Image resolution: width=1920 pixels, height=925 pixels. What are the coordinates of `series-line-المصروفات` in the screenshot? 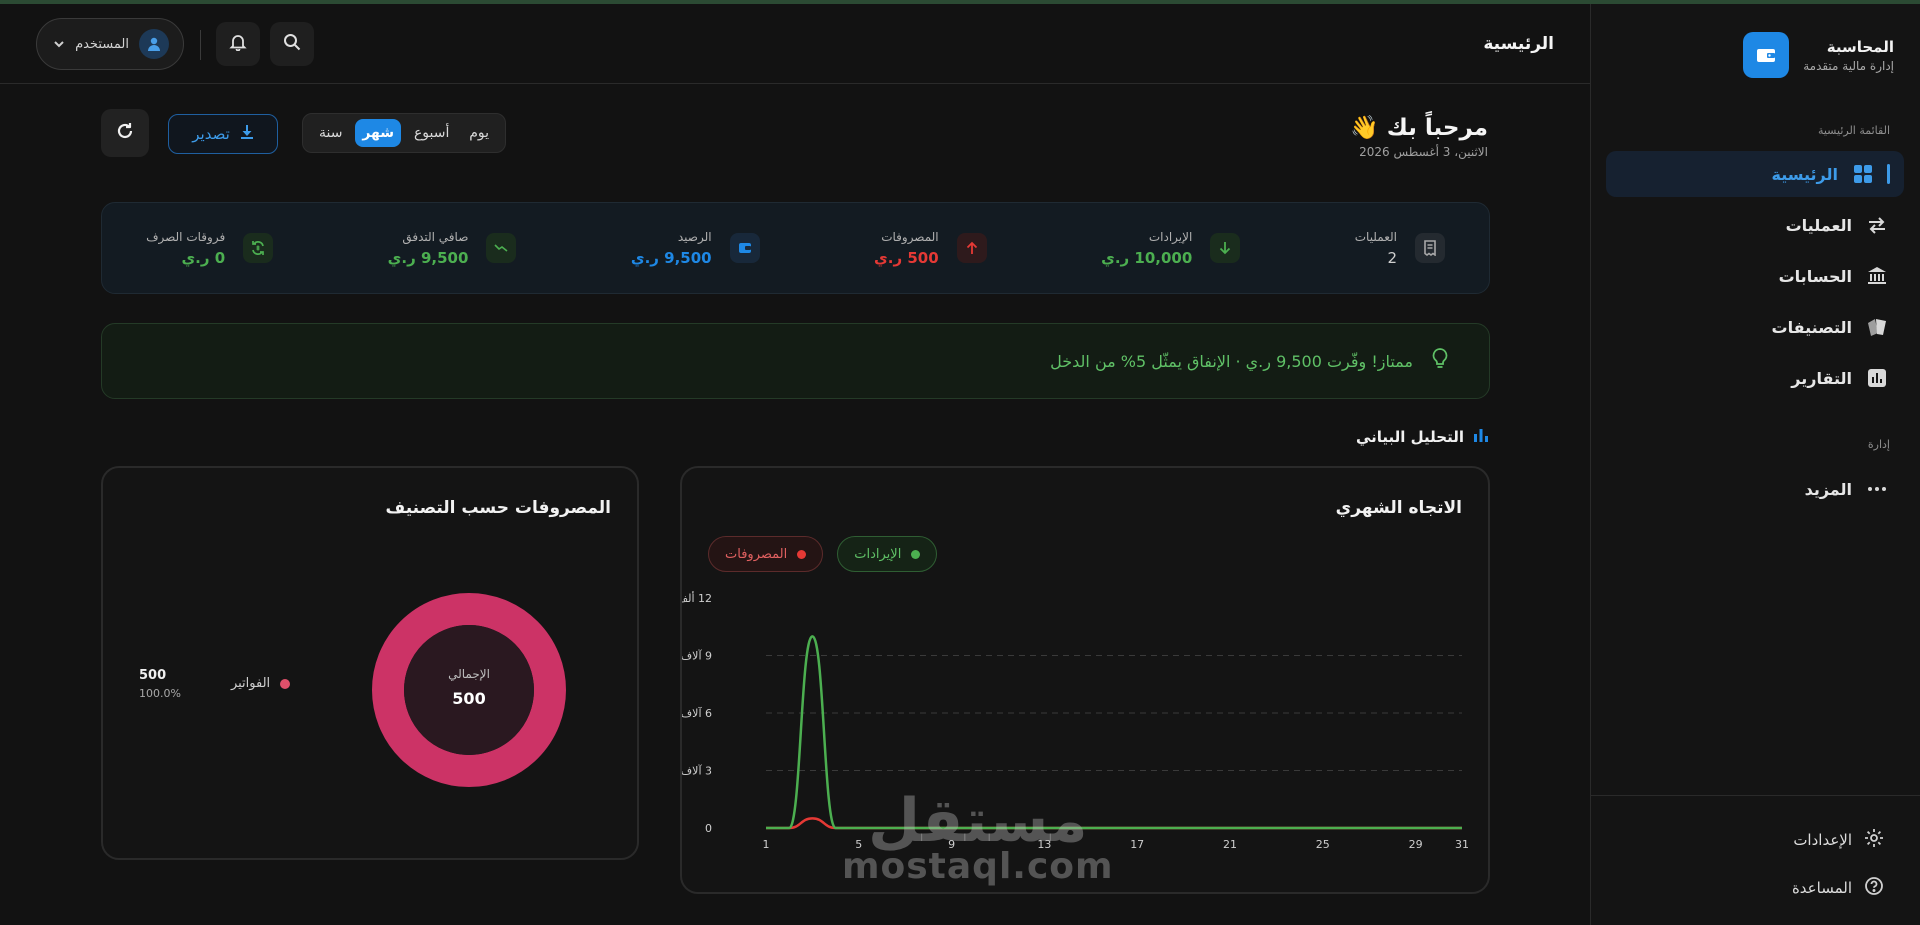 It's located at (1114, 823).